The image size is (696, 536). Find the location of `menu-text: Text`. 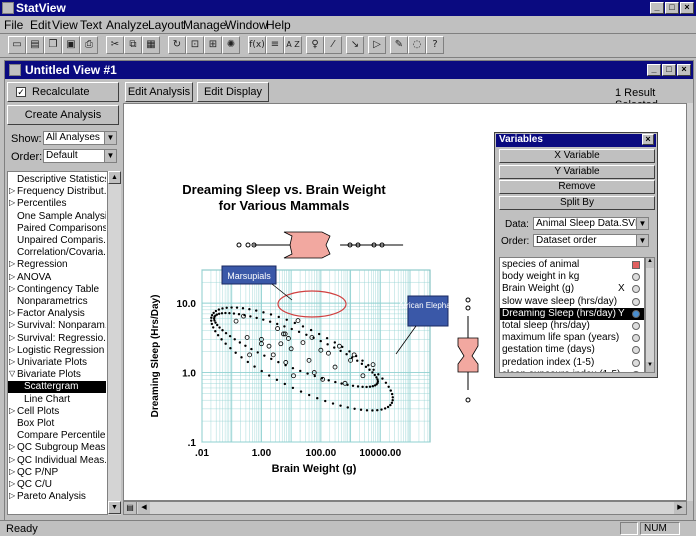

menu-text: Text is located at coordinates (91, 25).